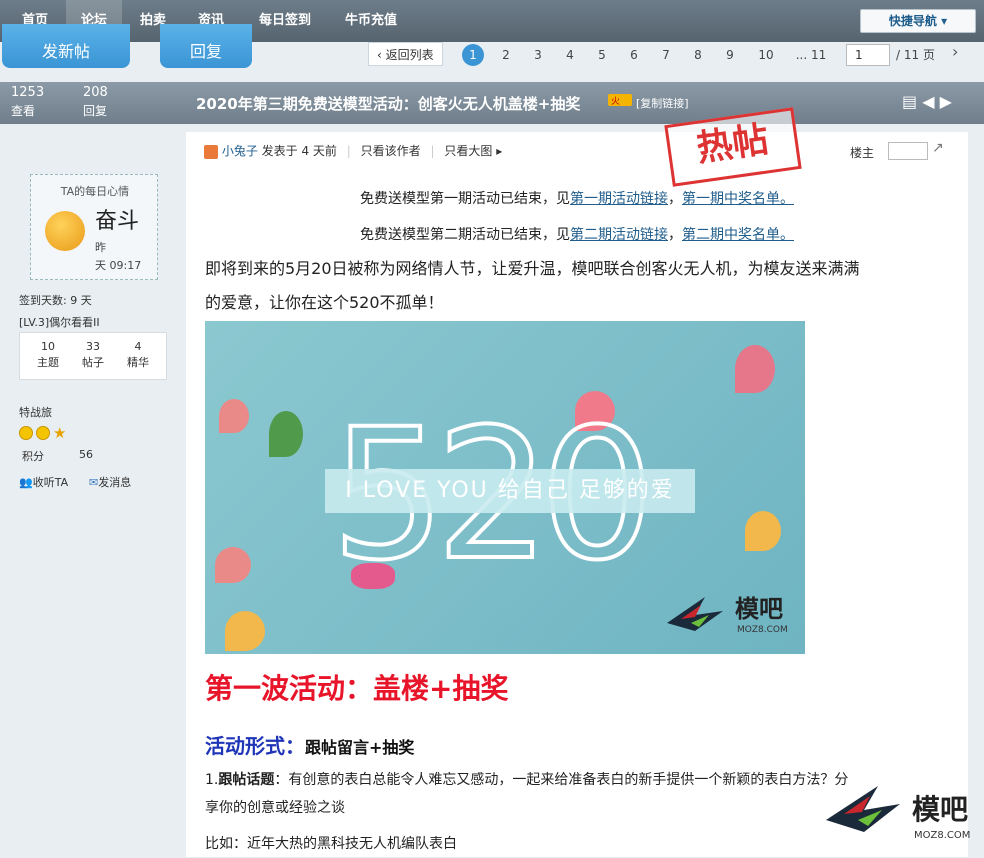  I want to click on envelope-icon: ✉, so click(94, 482).